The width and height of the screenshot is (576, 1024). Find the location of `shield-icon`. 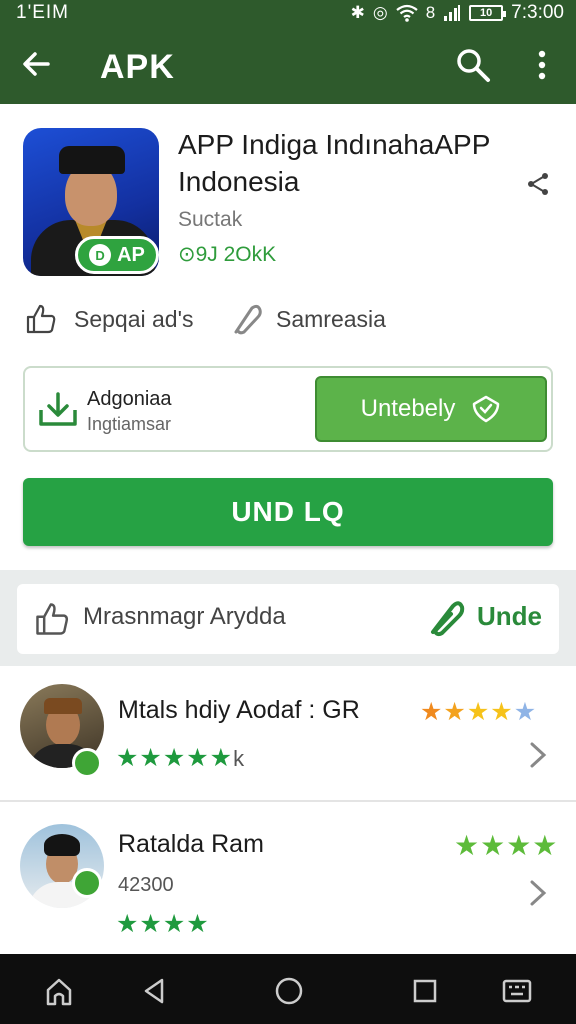

shield-icon is located at coordinates (486, 409).